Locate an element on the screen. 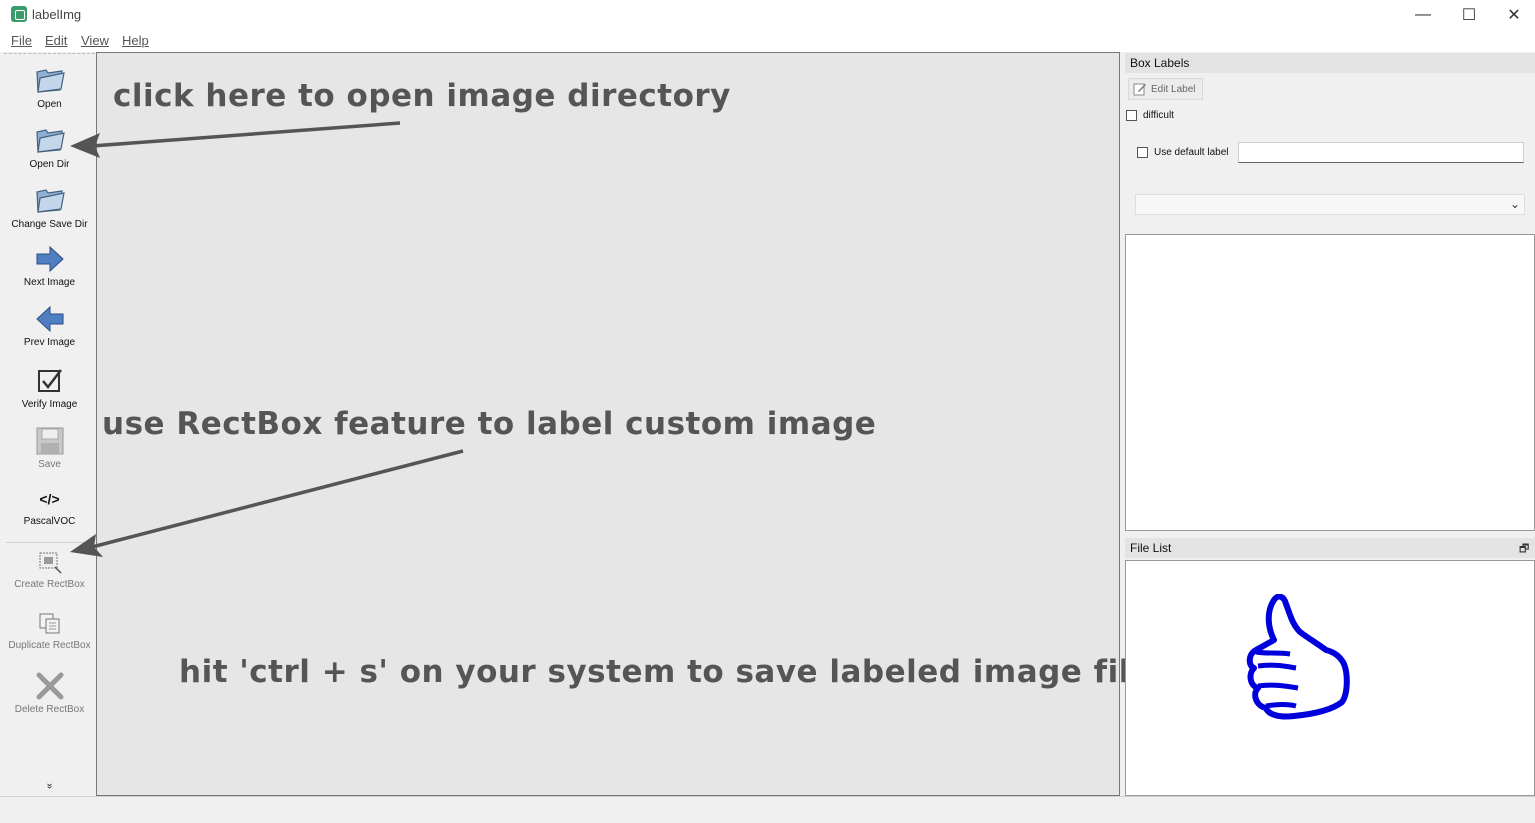  label-combo-box: ⌄ is located at coordinates (1330, 204).